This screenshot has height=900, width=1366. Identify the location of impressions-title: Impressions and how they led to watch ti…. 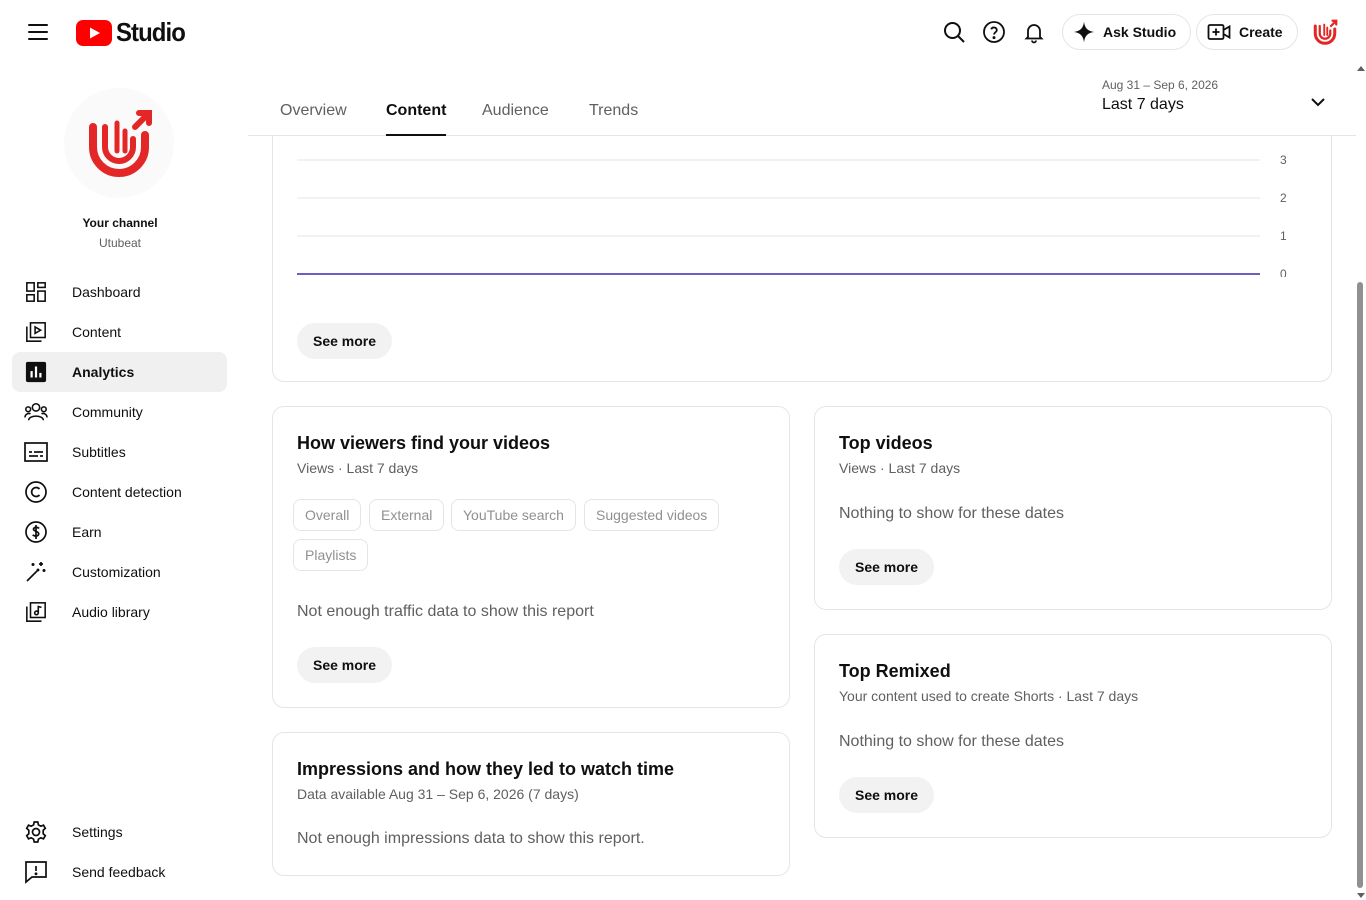
(486, 769).